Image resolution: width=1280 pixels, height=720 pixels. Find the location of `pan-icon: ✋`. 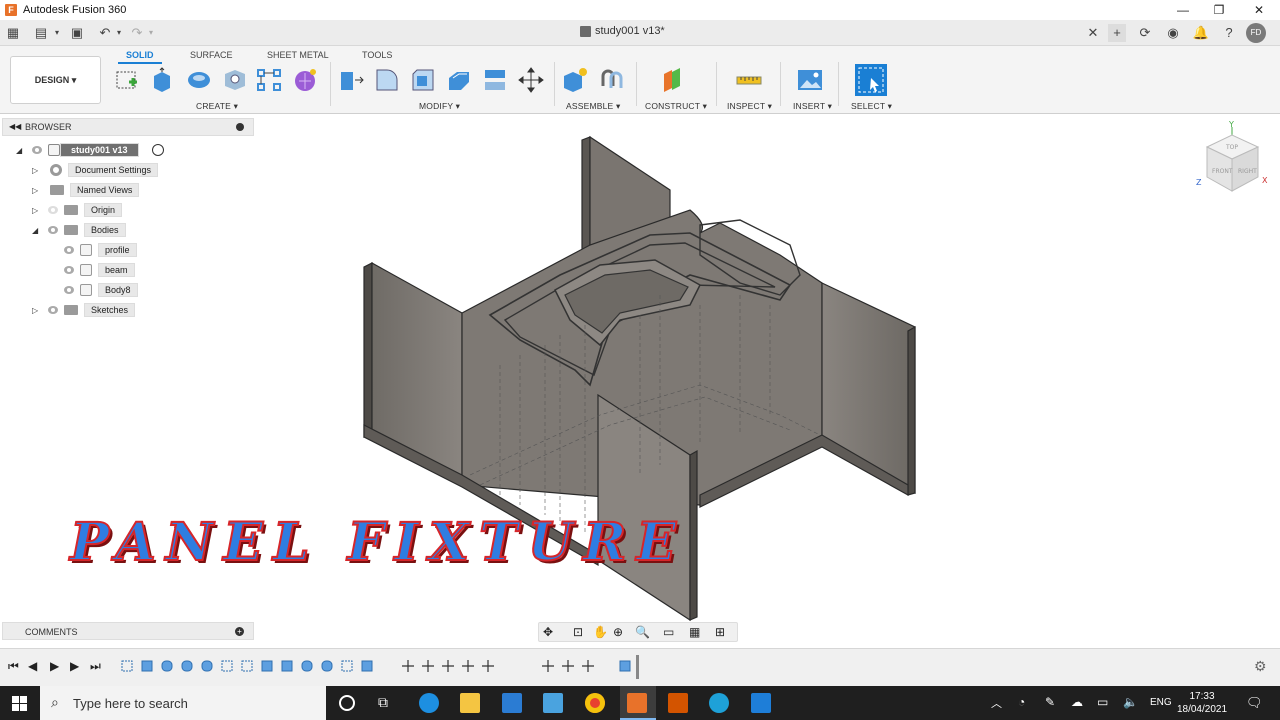

pan-icon: ✋ is located at coordinates (600, 632).